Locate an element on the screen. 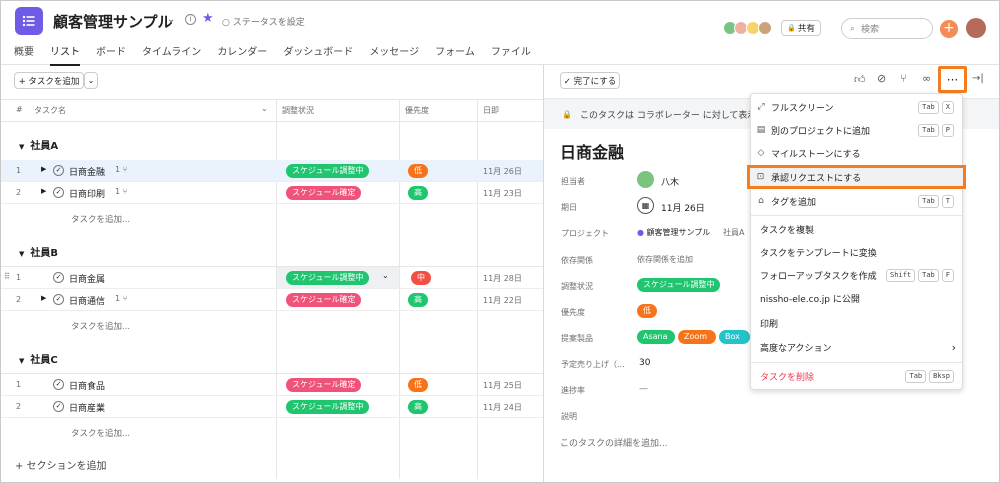 The height and width of the screenshot is (483, 1000). attachment-icon: ⊘ is located at coordinates (881, 78).